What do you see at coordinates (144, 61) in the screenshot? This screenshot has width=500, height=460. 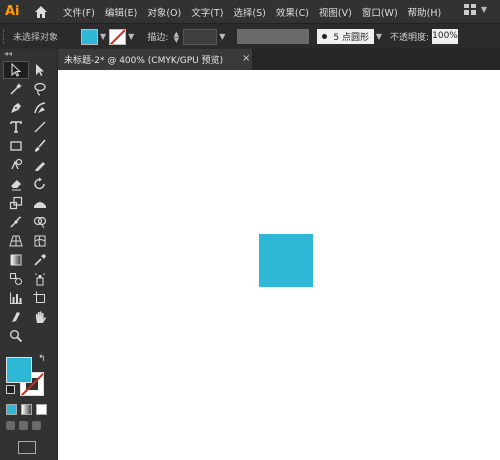 I see `document-title: 未标题-2* @ 400% (CMYK/GPU 预览)` at bounding box center [144, 61].